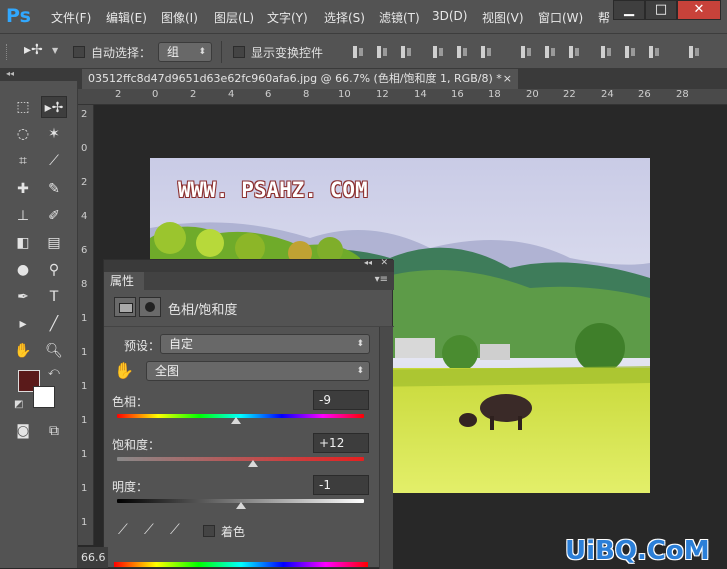 The height and width of the screenshot is (569, 727). What do you see at coordinates (358, 52) in the screenshot?
I see `align-top-icon` at bounding box center [358, 52].